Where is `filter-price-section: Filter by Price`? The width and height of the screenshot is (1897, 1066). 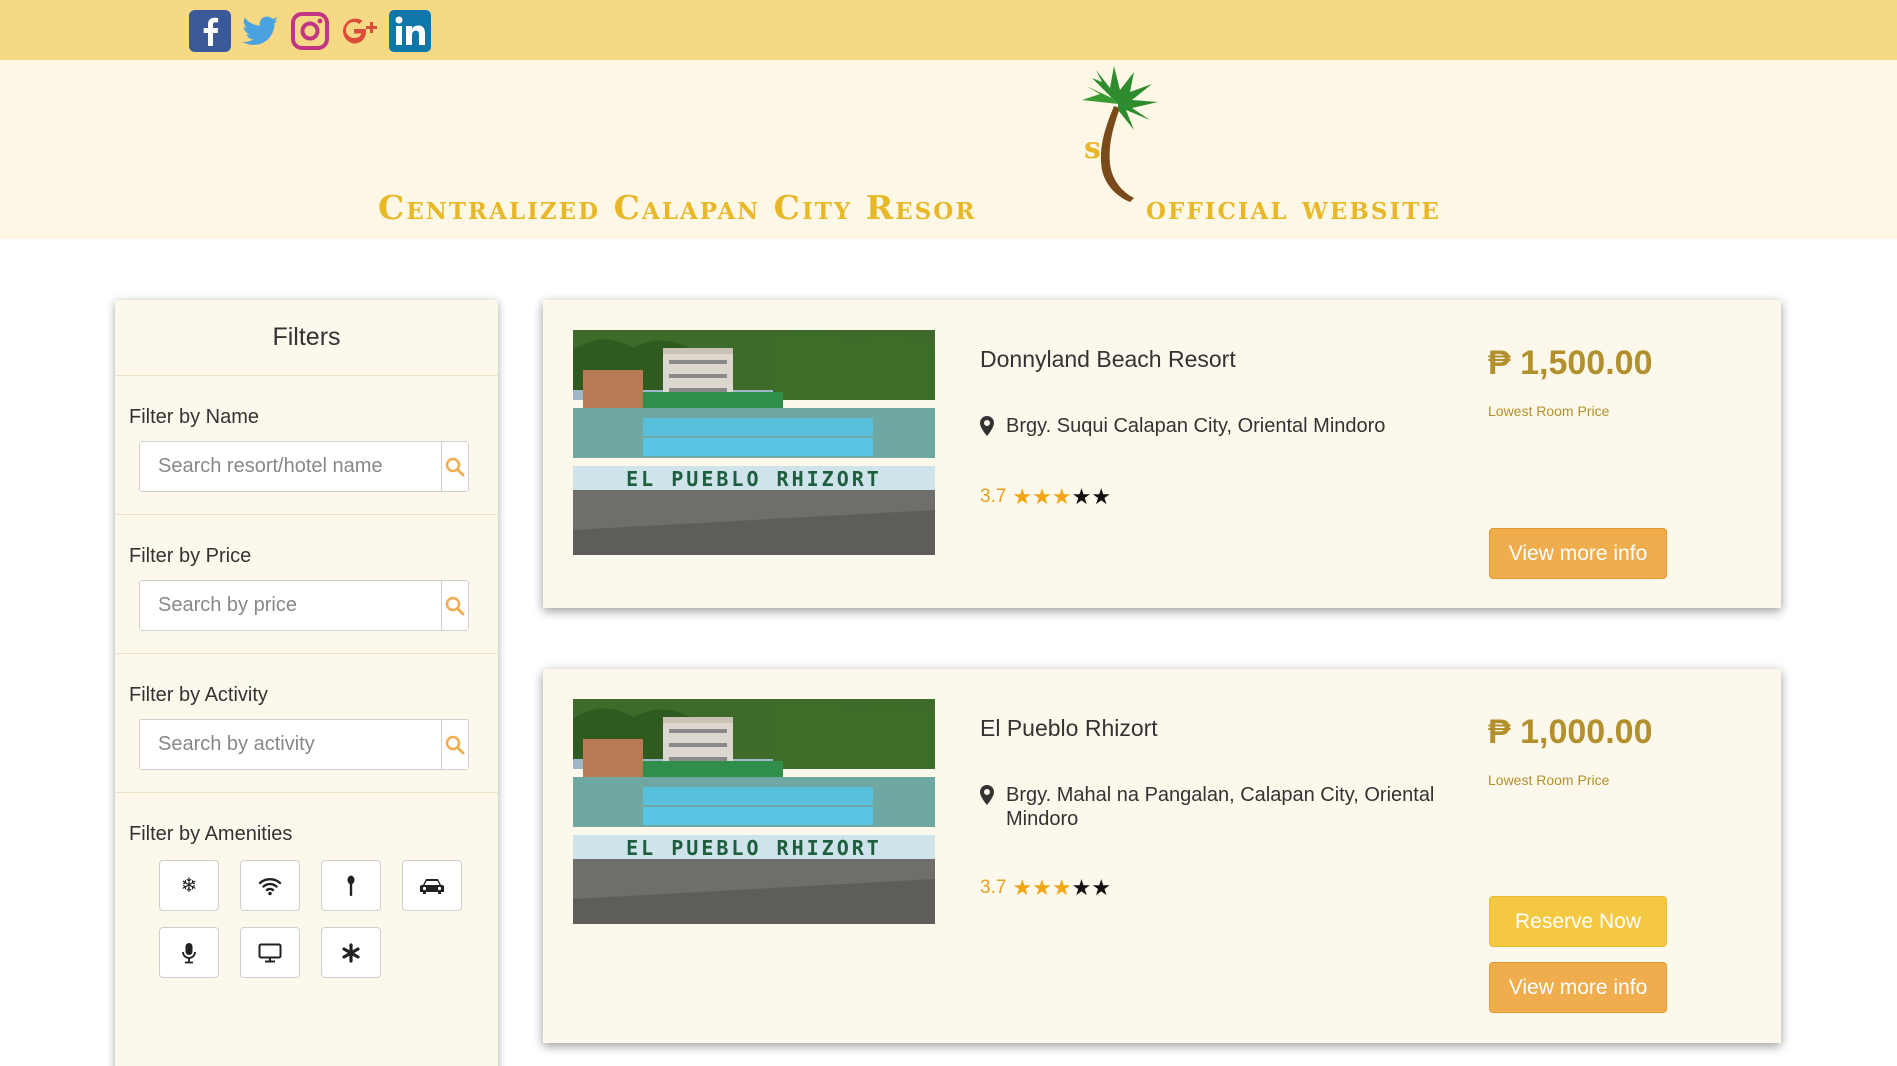
filter-price-section: Filter by Price is located at coordinates (306, 584).